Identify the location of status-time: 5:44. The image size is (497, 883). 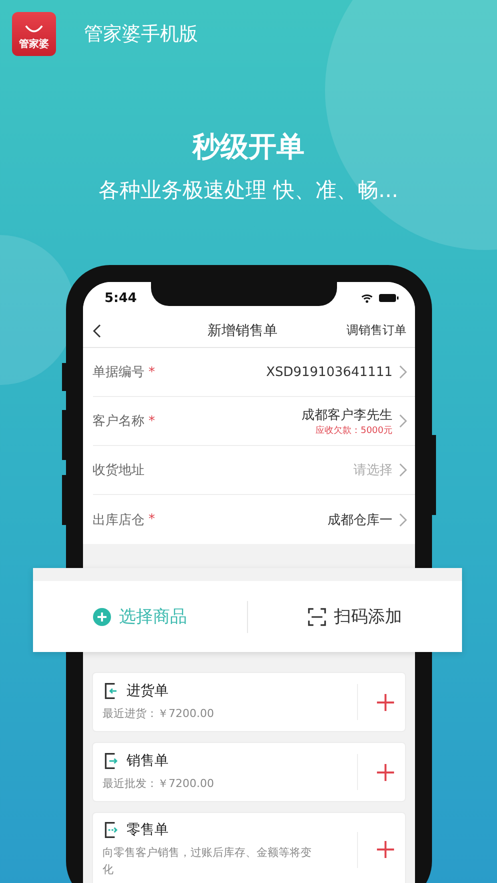
(120, 298).